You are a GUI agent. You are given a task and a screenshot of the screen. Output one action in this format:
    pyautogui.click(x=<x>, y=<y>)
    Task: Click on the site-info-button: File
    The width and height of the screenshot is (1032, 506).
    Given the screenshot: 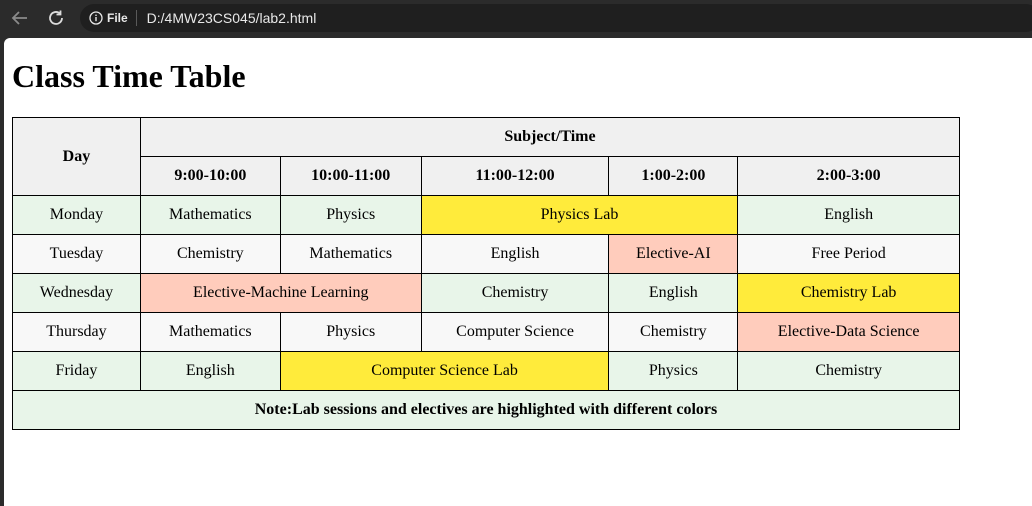 What is the action you would take?
    pyautogui.click(x=108, y=18)
    